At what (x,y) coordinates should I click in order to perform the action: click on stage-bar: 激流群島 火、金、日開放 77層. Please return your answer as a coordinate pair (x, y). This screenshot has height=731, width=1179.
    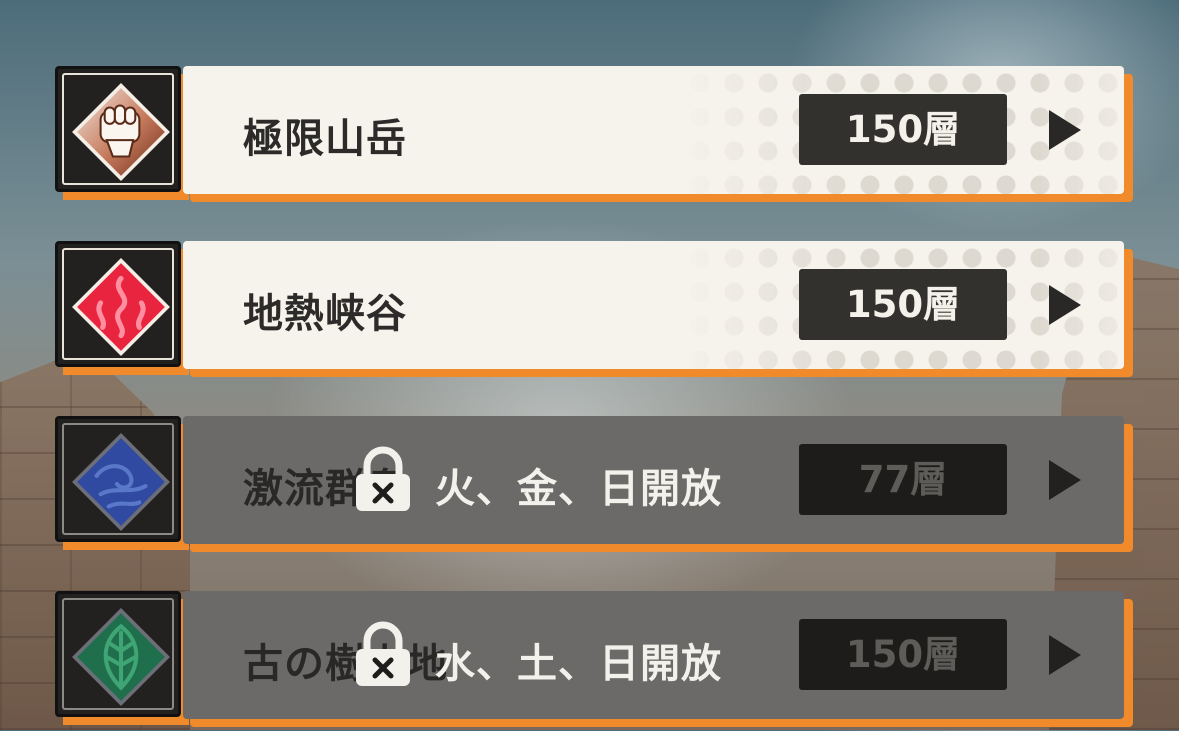
    Looking at the image, I should click on (653, 480).